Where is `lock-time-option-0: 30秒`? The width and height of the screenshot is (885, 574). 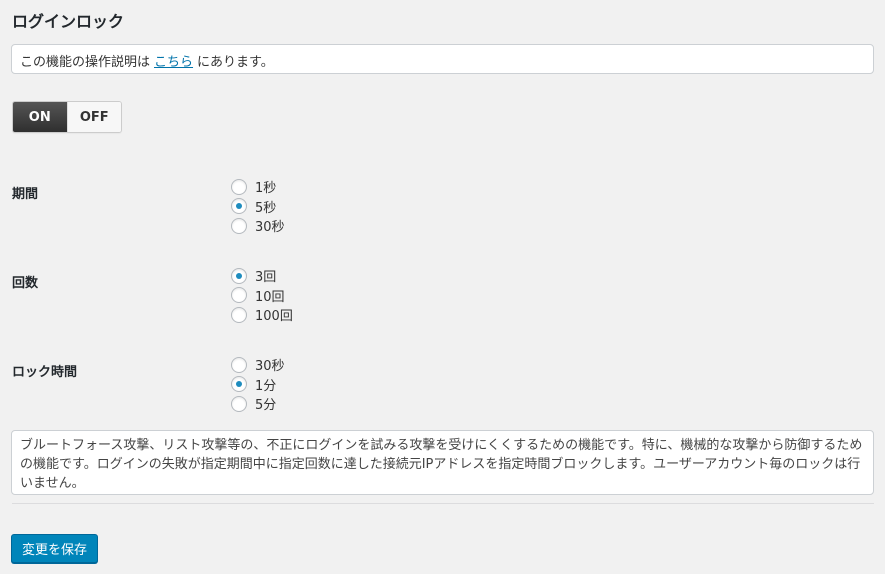
lock-time-option-0: 30秒 is located at coordinates (258, 365).